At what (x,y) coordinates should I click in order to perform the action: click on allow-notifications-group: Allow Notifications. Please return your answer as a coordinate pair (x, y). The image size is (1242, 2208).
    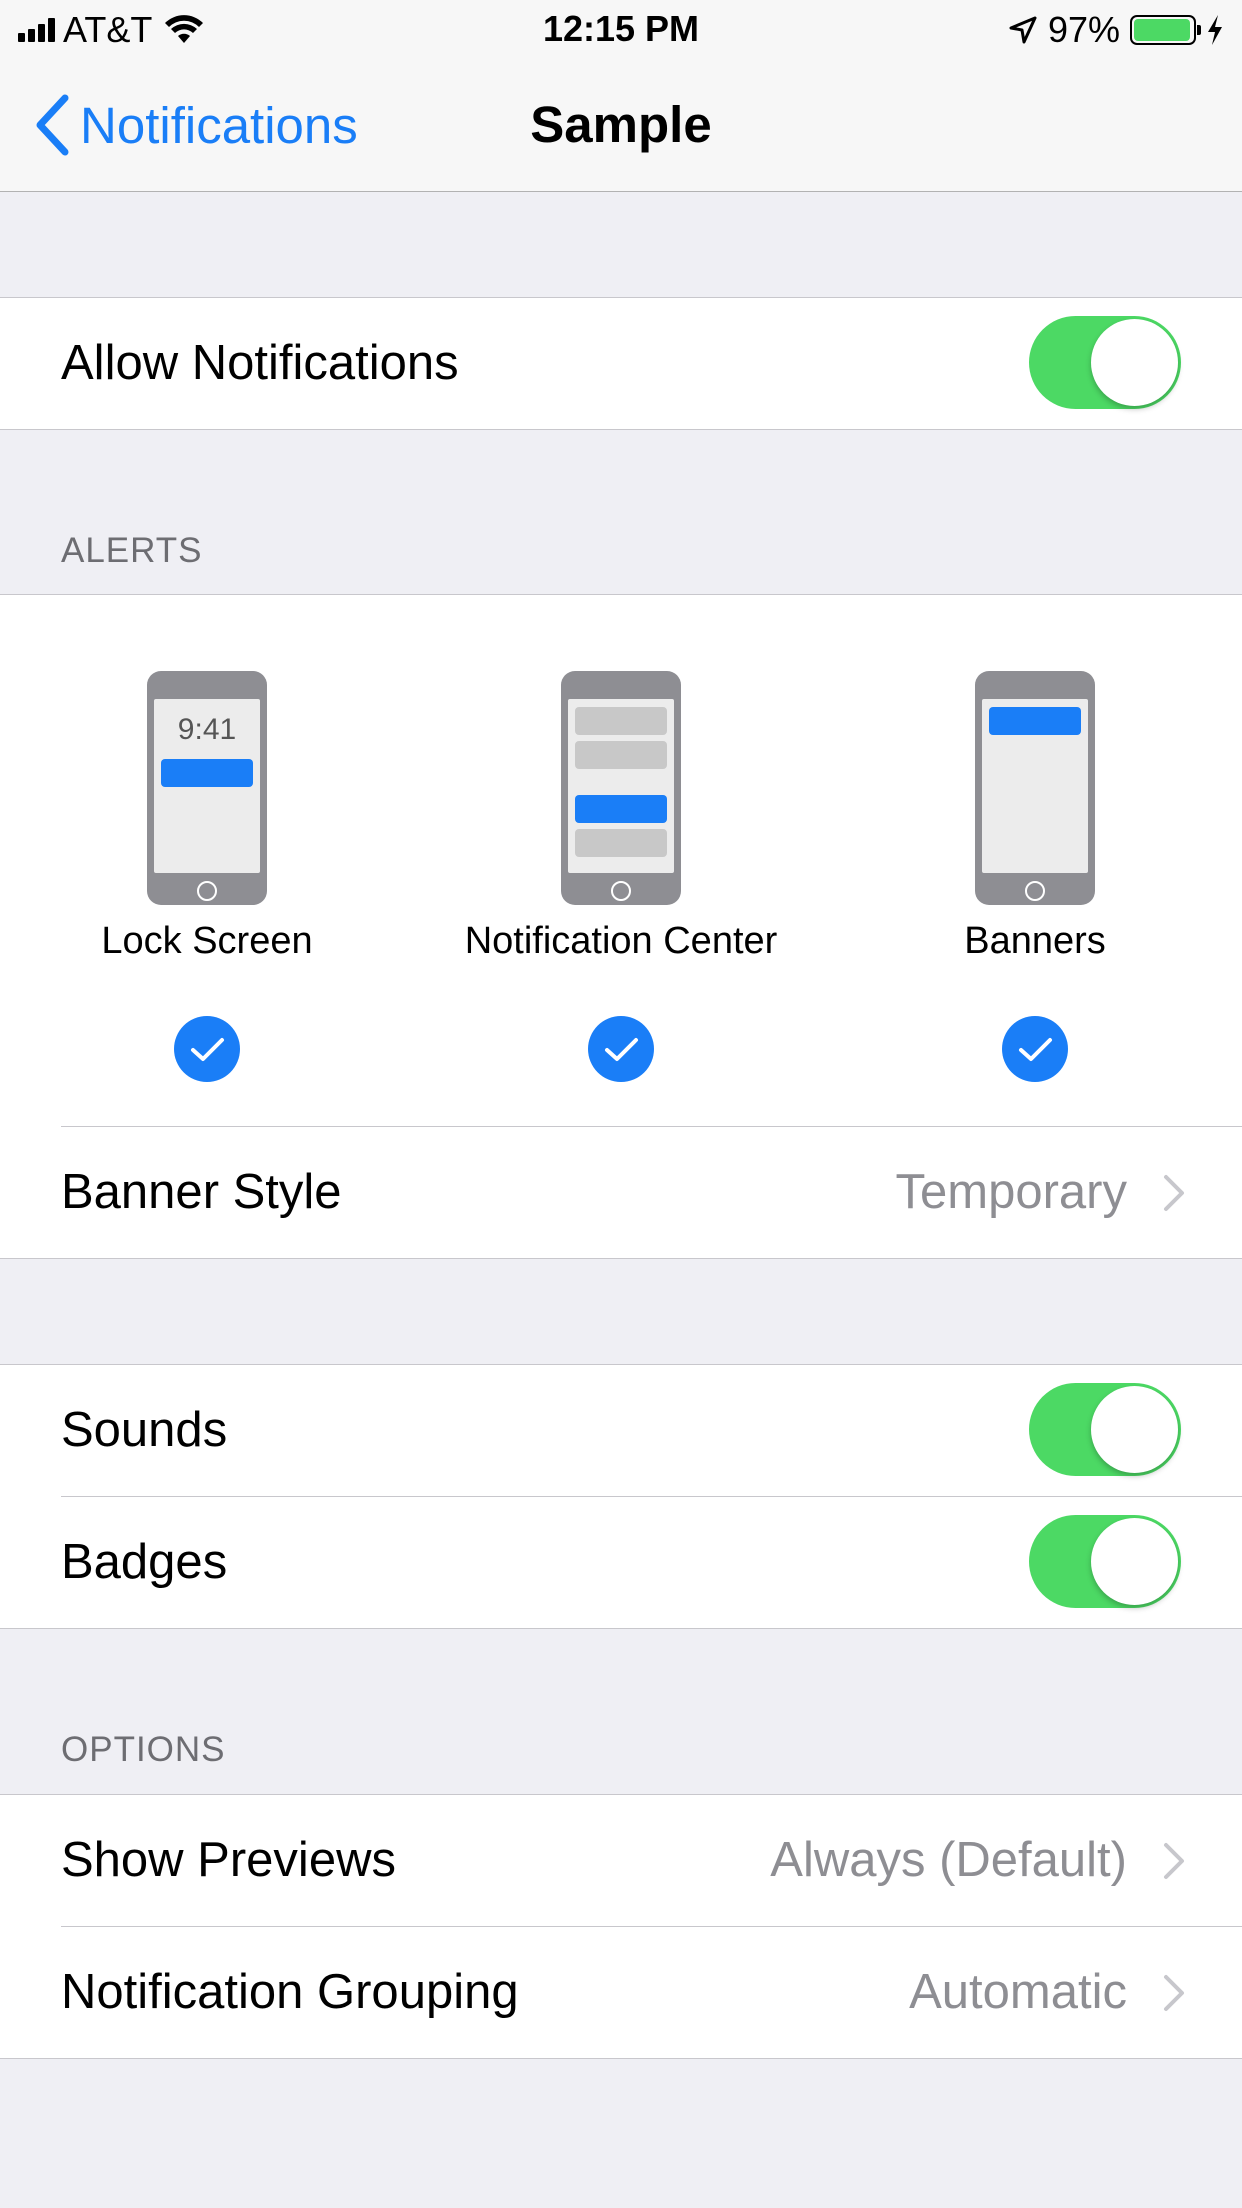
    Looking at the image, I should click on (621, 363).